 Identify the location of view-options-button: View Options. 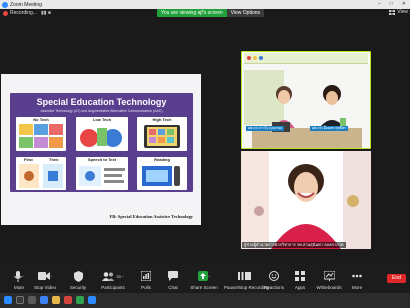
(245, 13).